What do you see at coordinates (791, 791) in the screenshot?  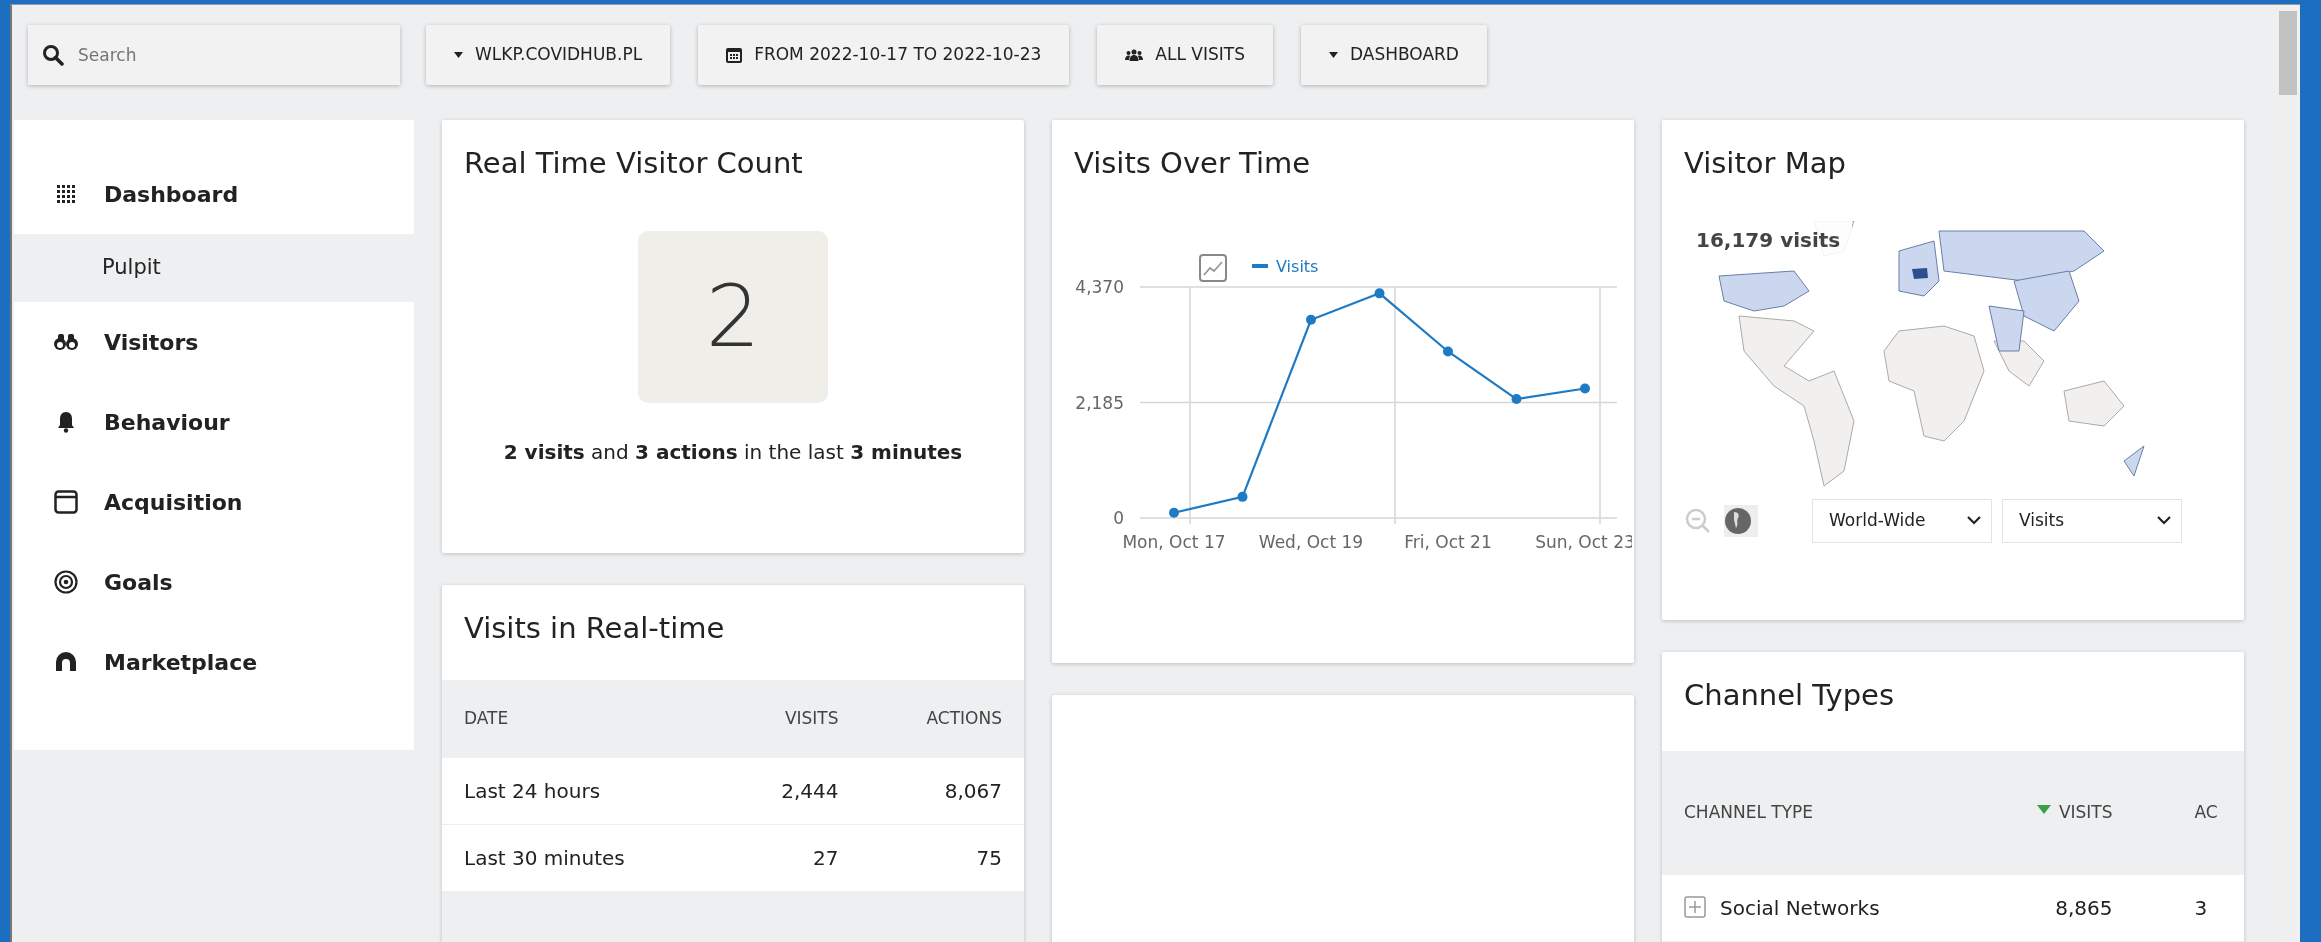 I see `table-cell: 2,444` at bounding box center [791, 791].